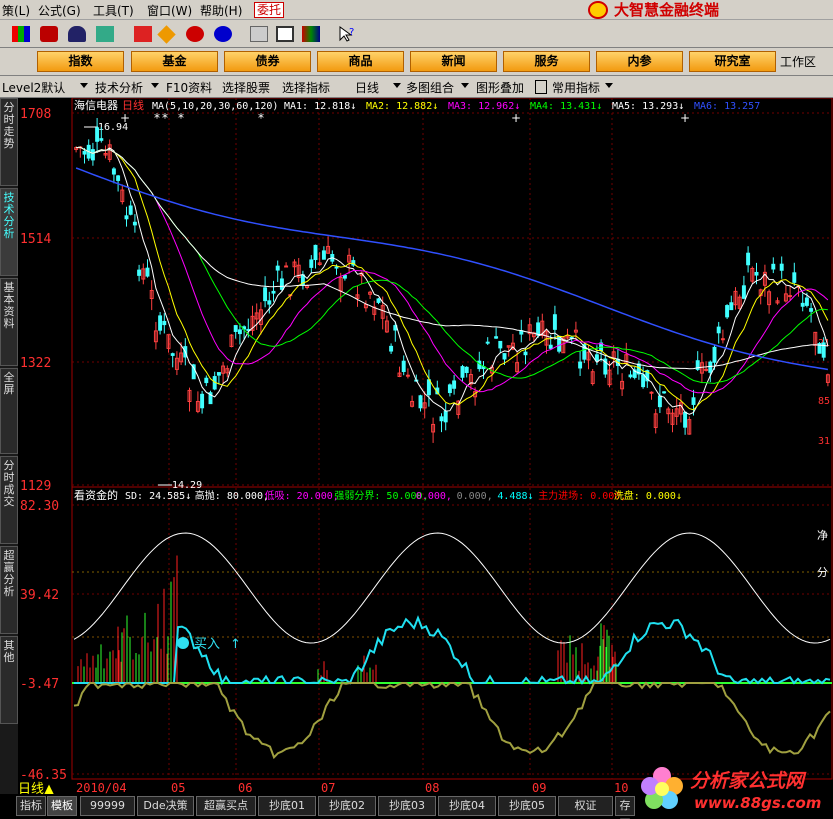  What do you see at coordinates (246, 87) in the screenshot?
I see `select-stock-button: 选择股票` at bounding box center [246, 87].